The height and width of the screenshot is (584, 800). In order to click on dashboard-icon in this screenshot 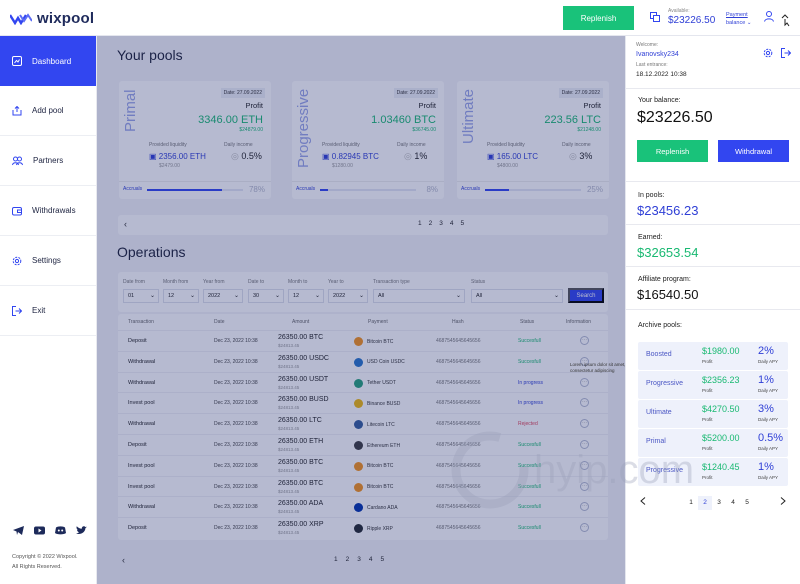, I will do `click(17, 61)`.